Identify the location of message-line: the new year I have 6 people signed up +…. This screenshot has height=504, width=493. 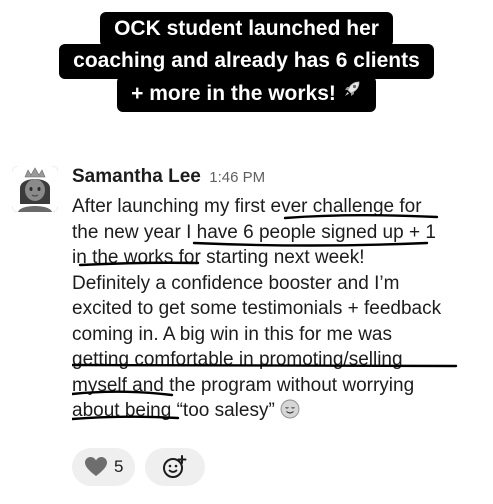
(254, 232).